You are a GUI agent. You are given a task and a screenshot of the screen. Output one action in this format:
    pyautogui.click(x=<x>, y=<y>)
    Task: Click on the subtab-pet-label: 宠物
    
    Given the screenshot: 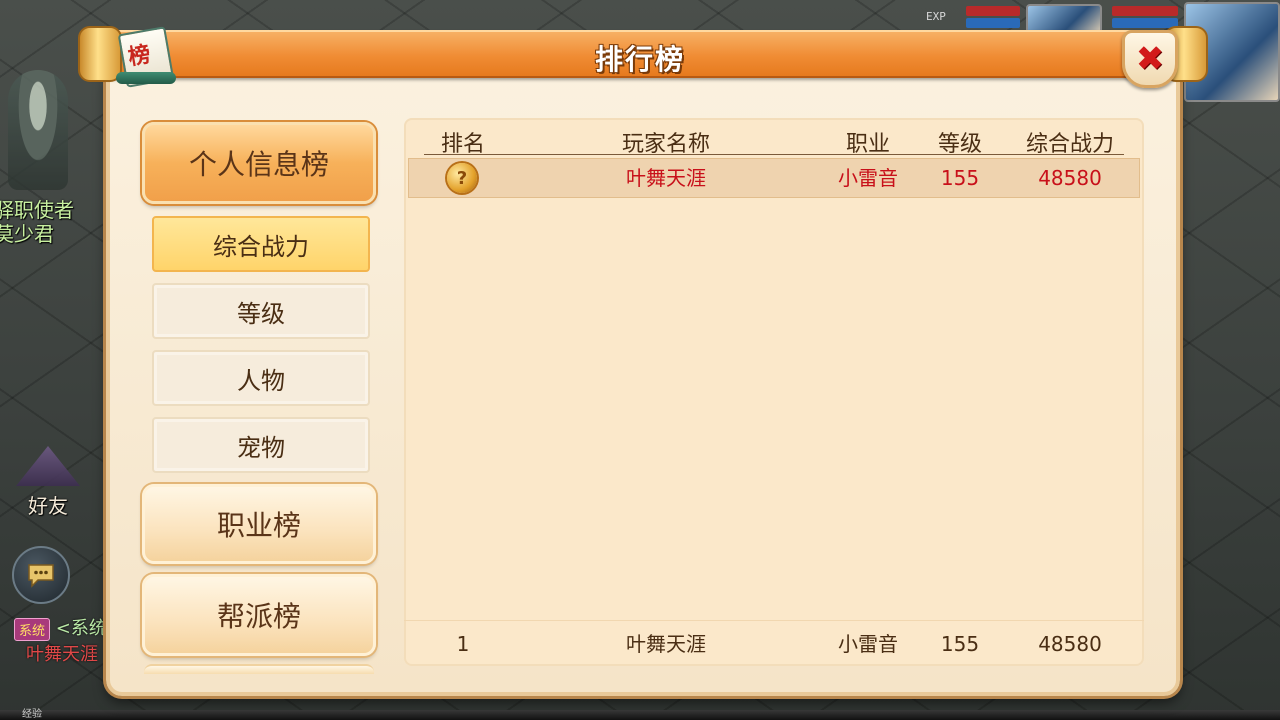 What is the action you would take?
    pyautogui.click(x=261, y=447)
    